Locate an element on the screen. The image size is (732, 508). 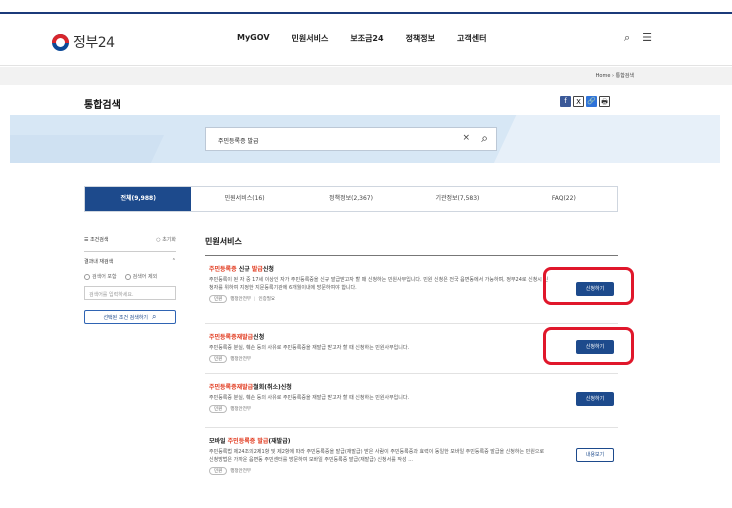
nav-subsidy24: 보조금24 is located at coordinates (366, 38).